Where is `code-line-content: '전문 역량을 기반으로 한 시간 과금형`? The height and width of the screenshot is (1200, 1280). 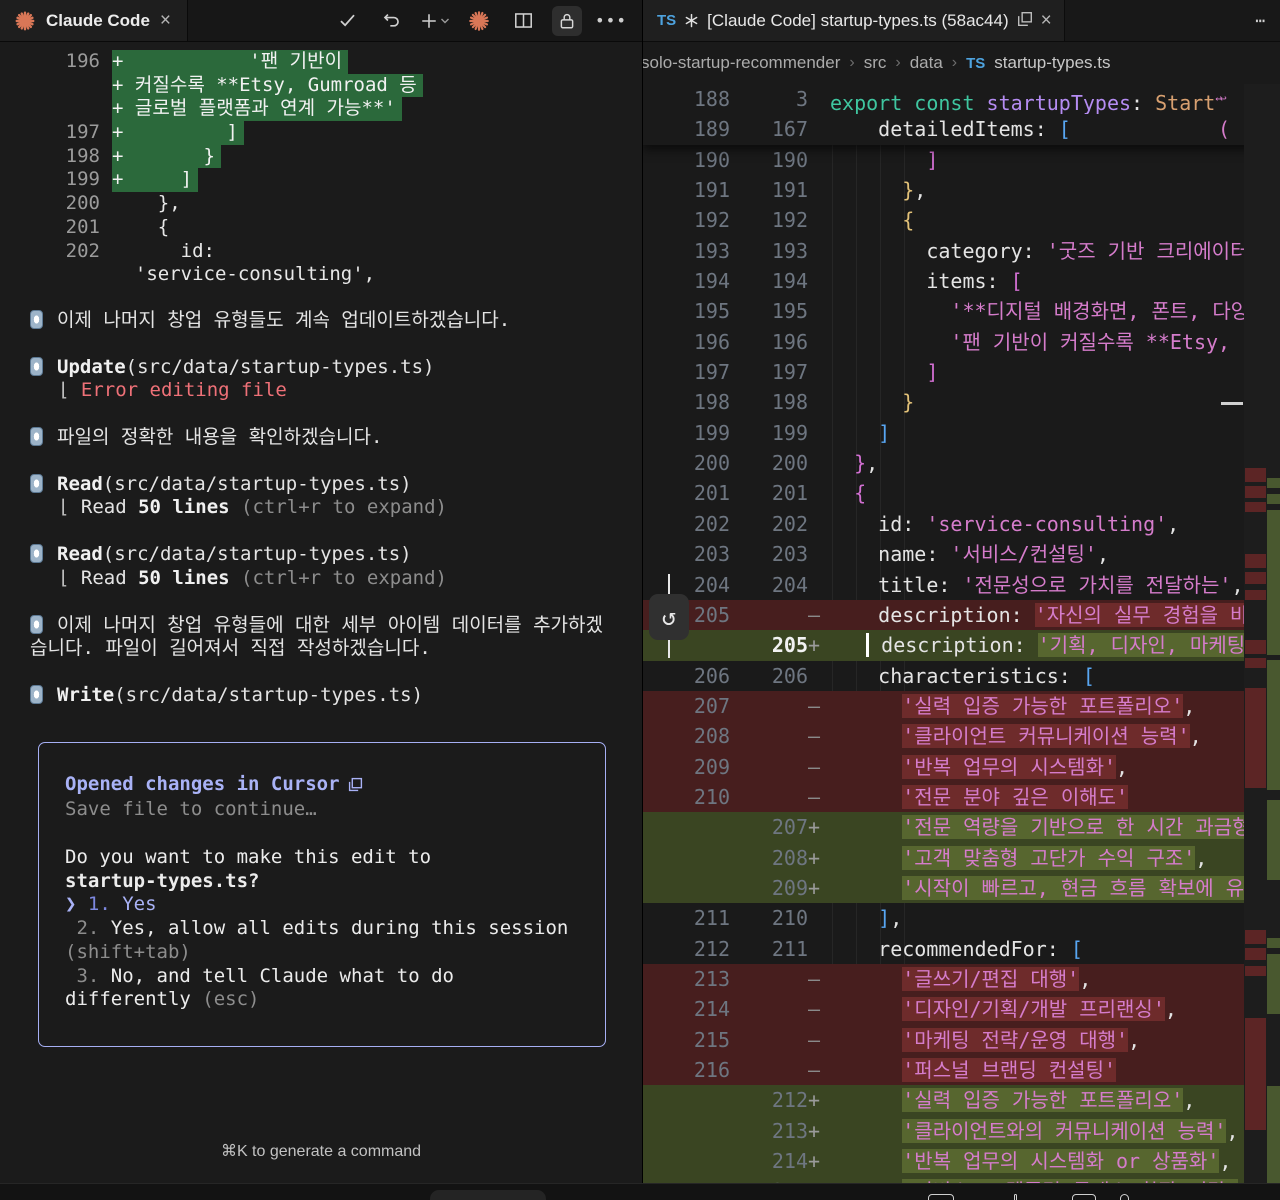 code-line-content: '전문 역량을 기반으로 한 시간 과금형 is located at coordinates (1050, 827).